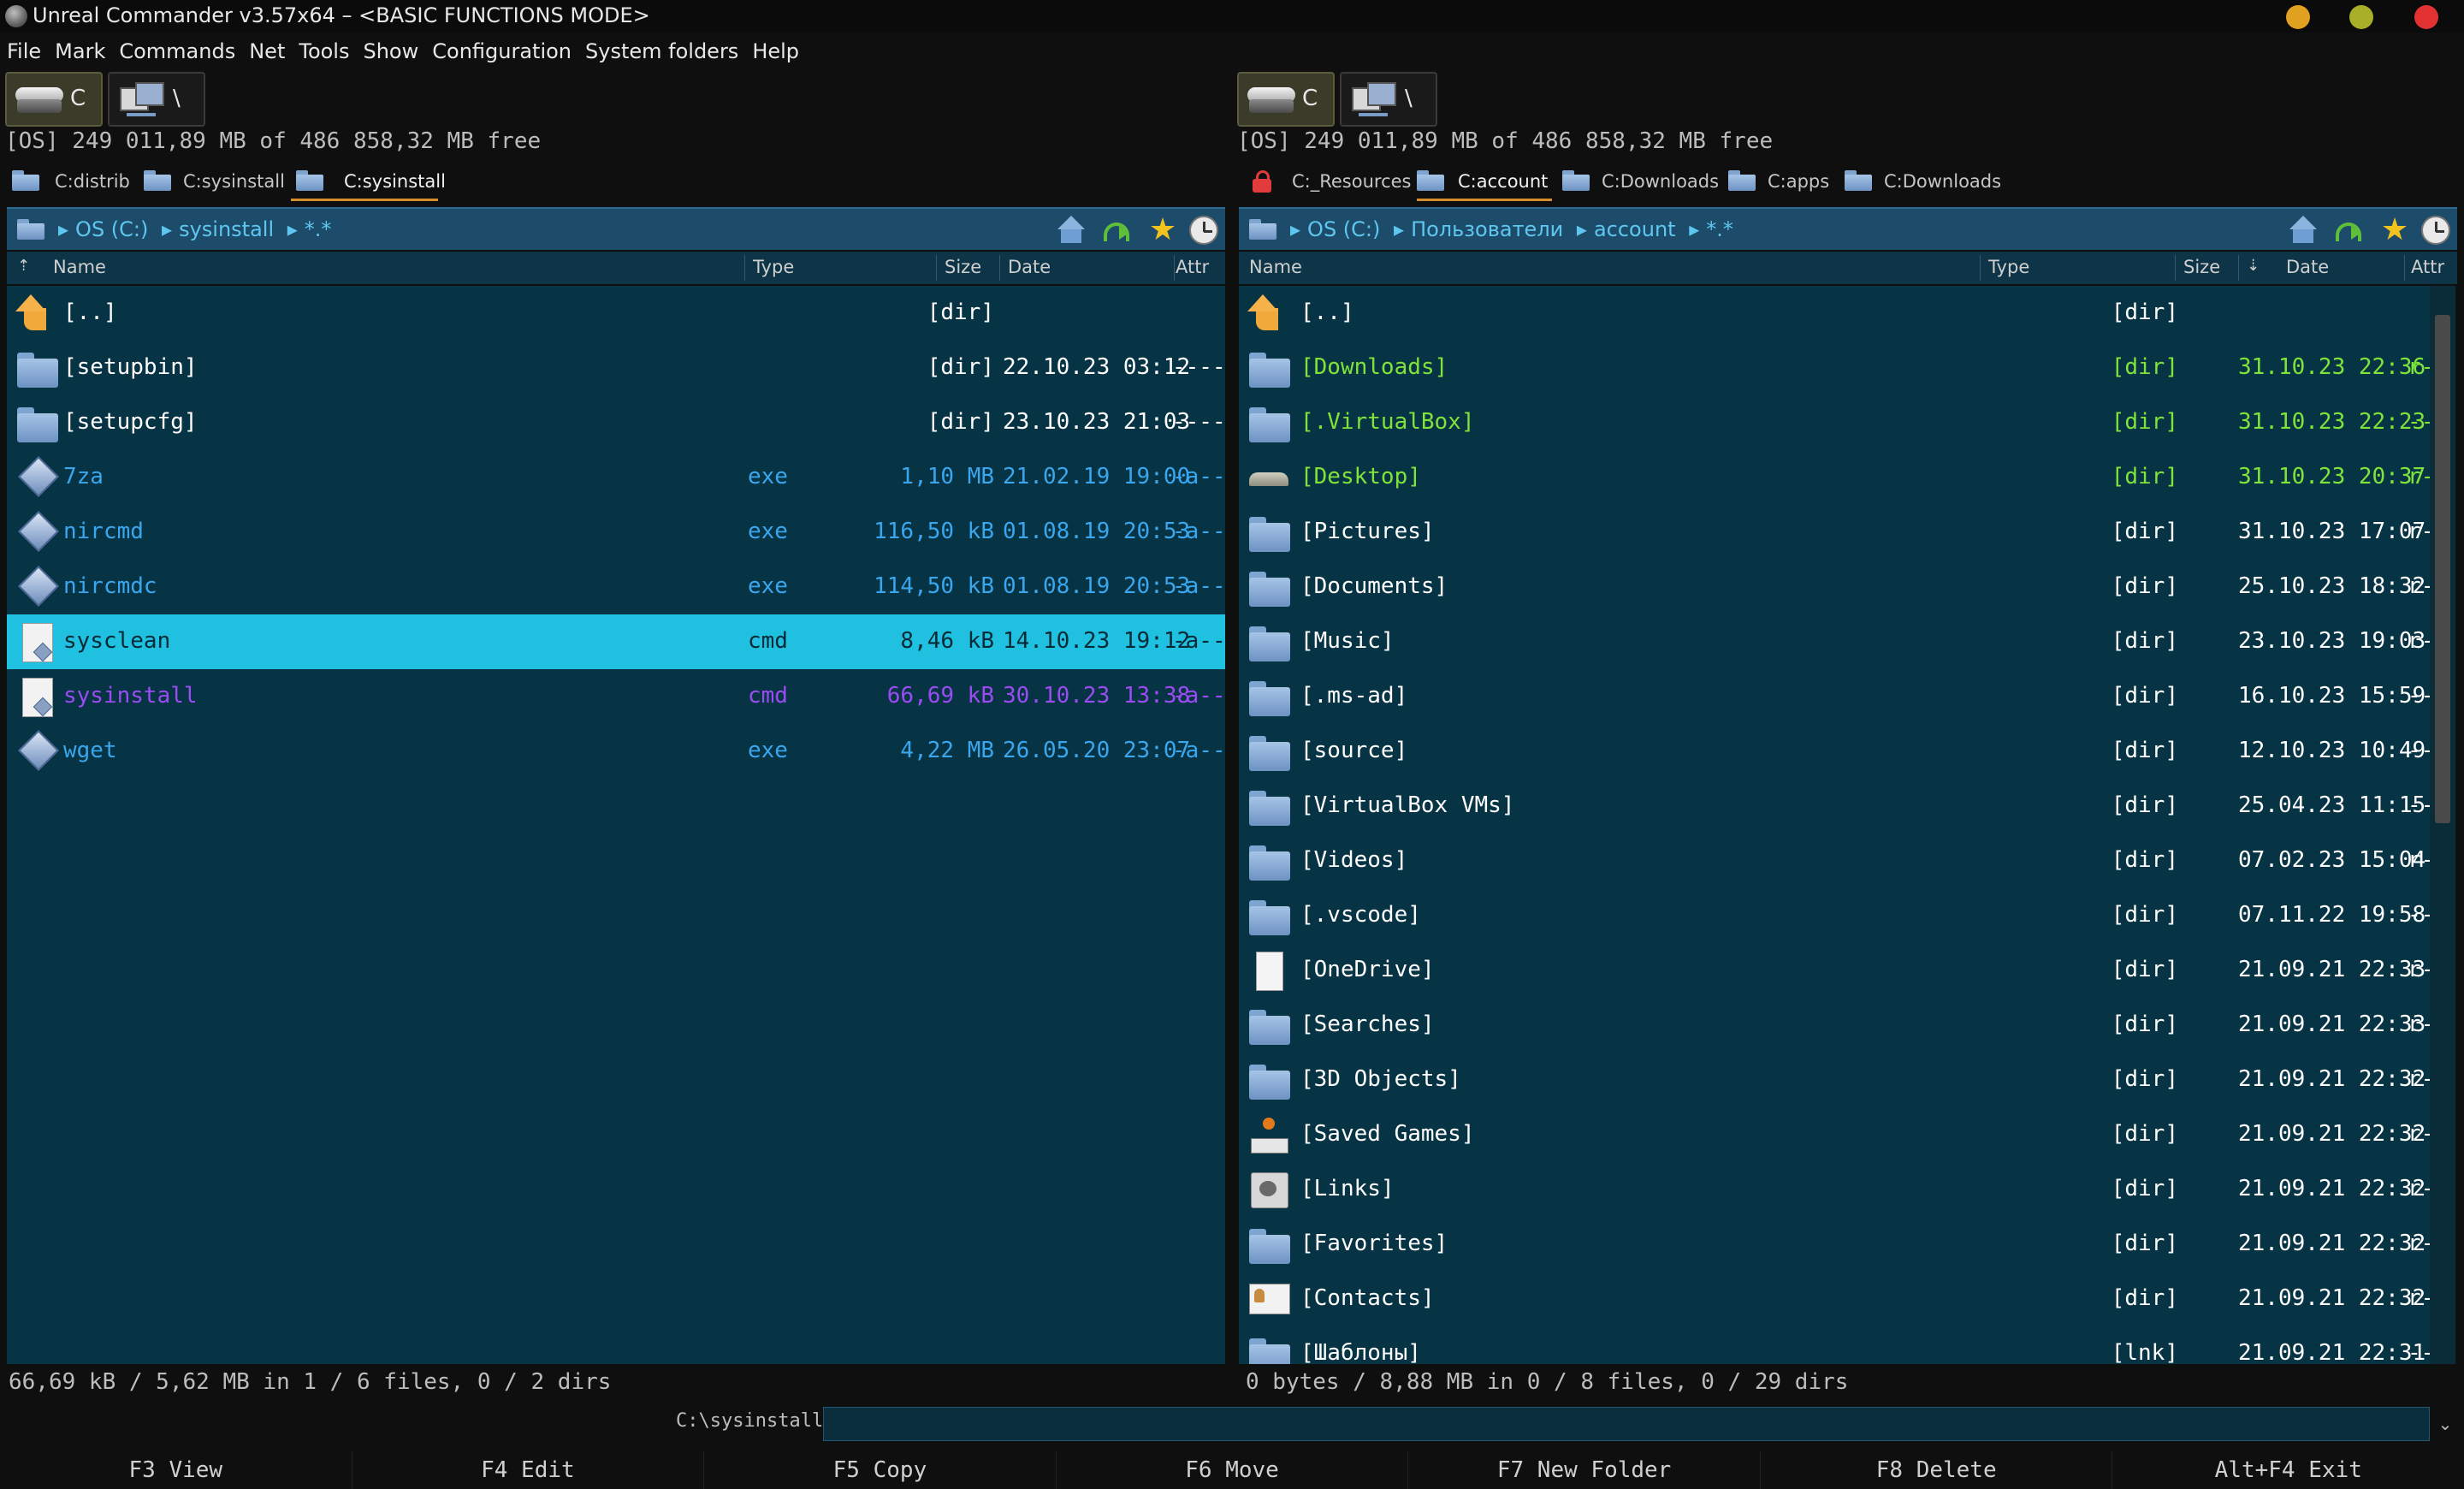 The height and width of the screenshot is (1489, 2464). I want to click on right-tab-downloads-2: C:Downloads, so click(1923, 181).